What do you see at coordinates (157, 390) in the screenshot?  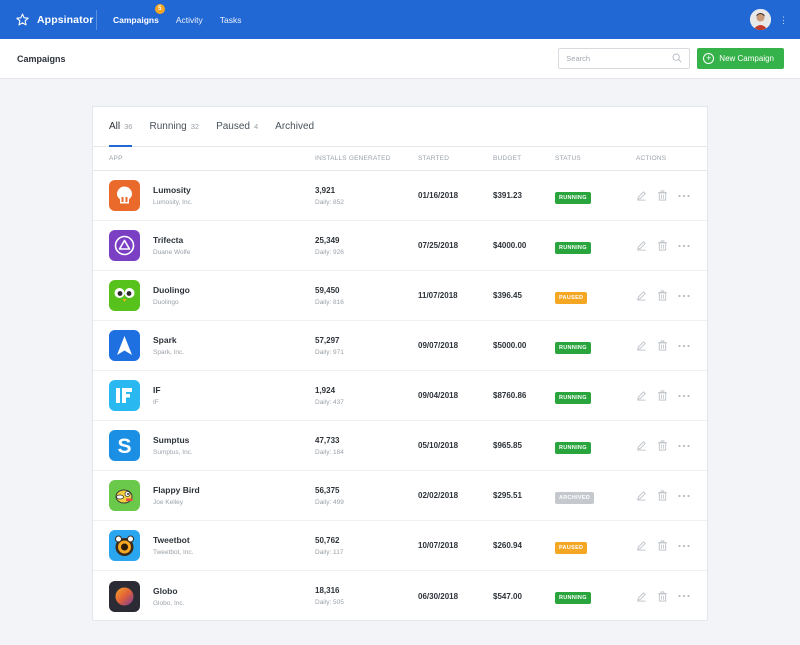 I see `app-name: IF` at bounding box center [157, 390].